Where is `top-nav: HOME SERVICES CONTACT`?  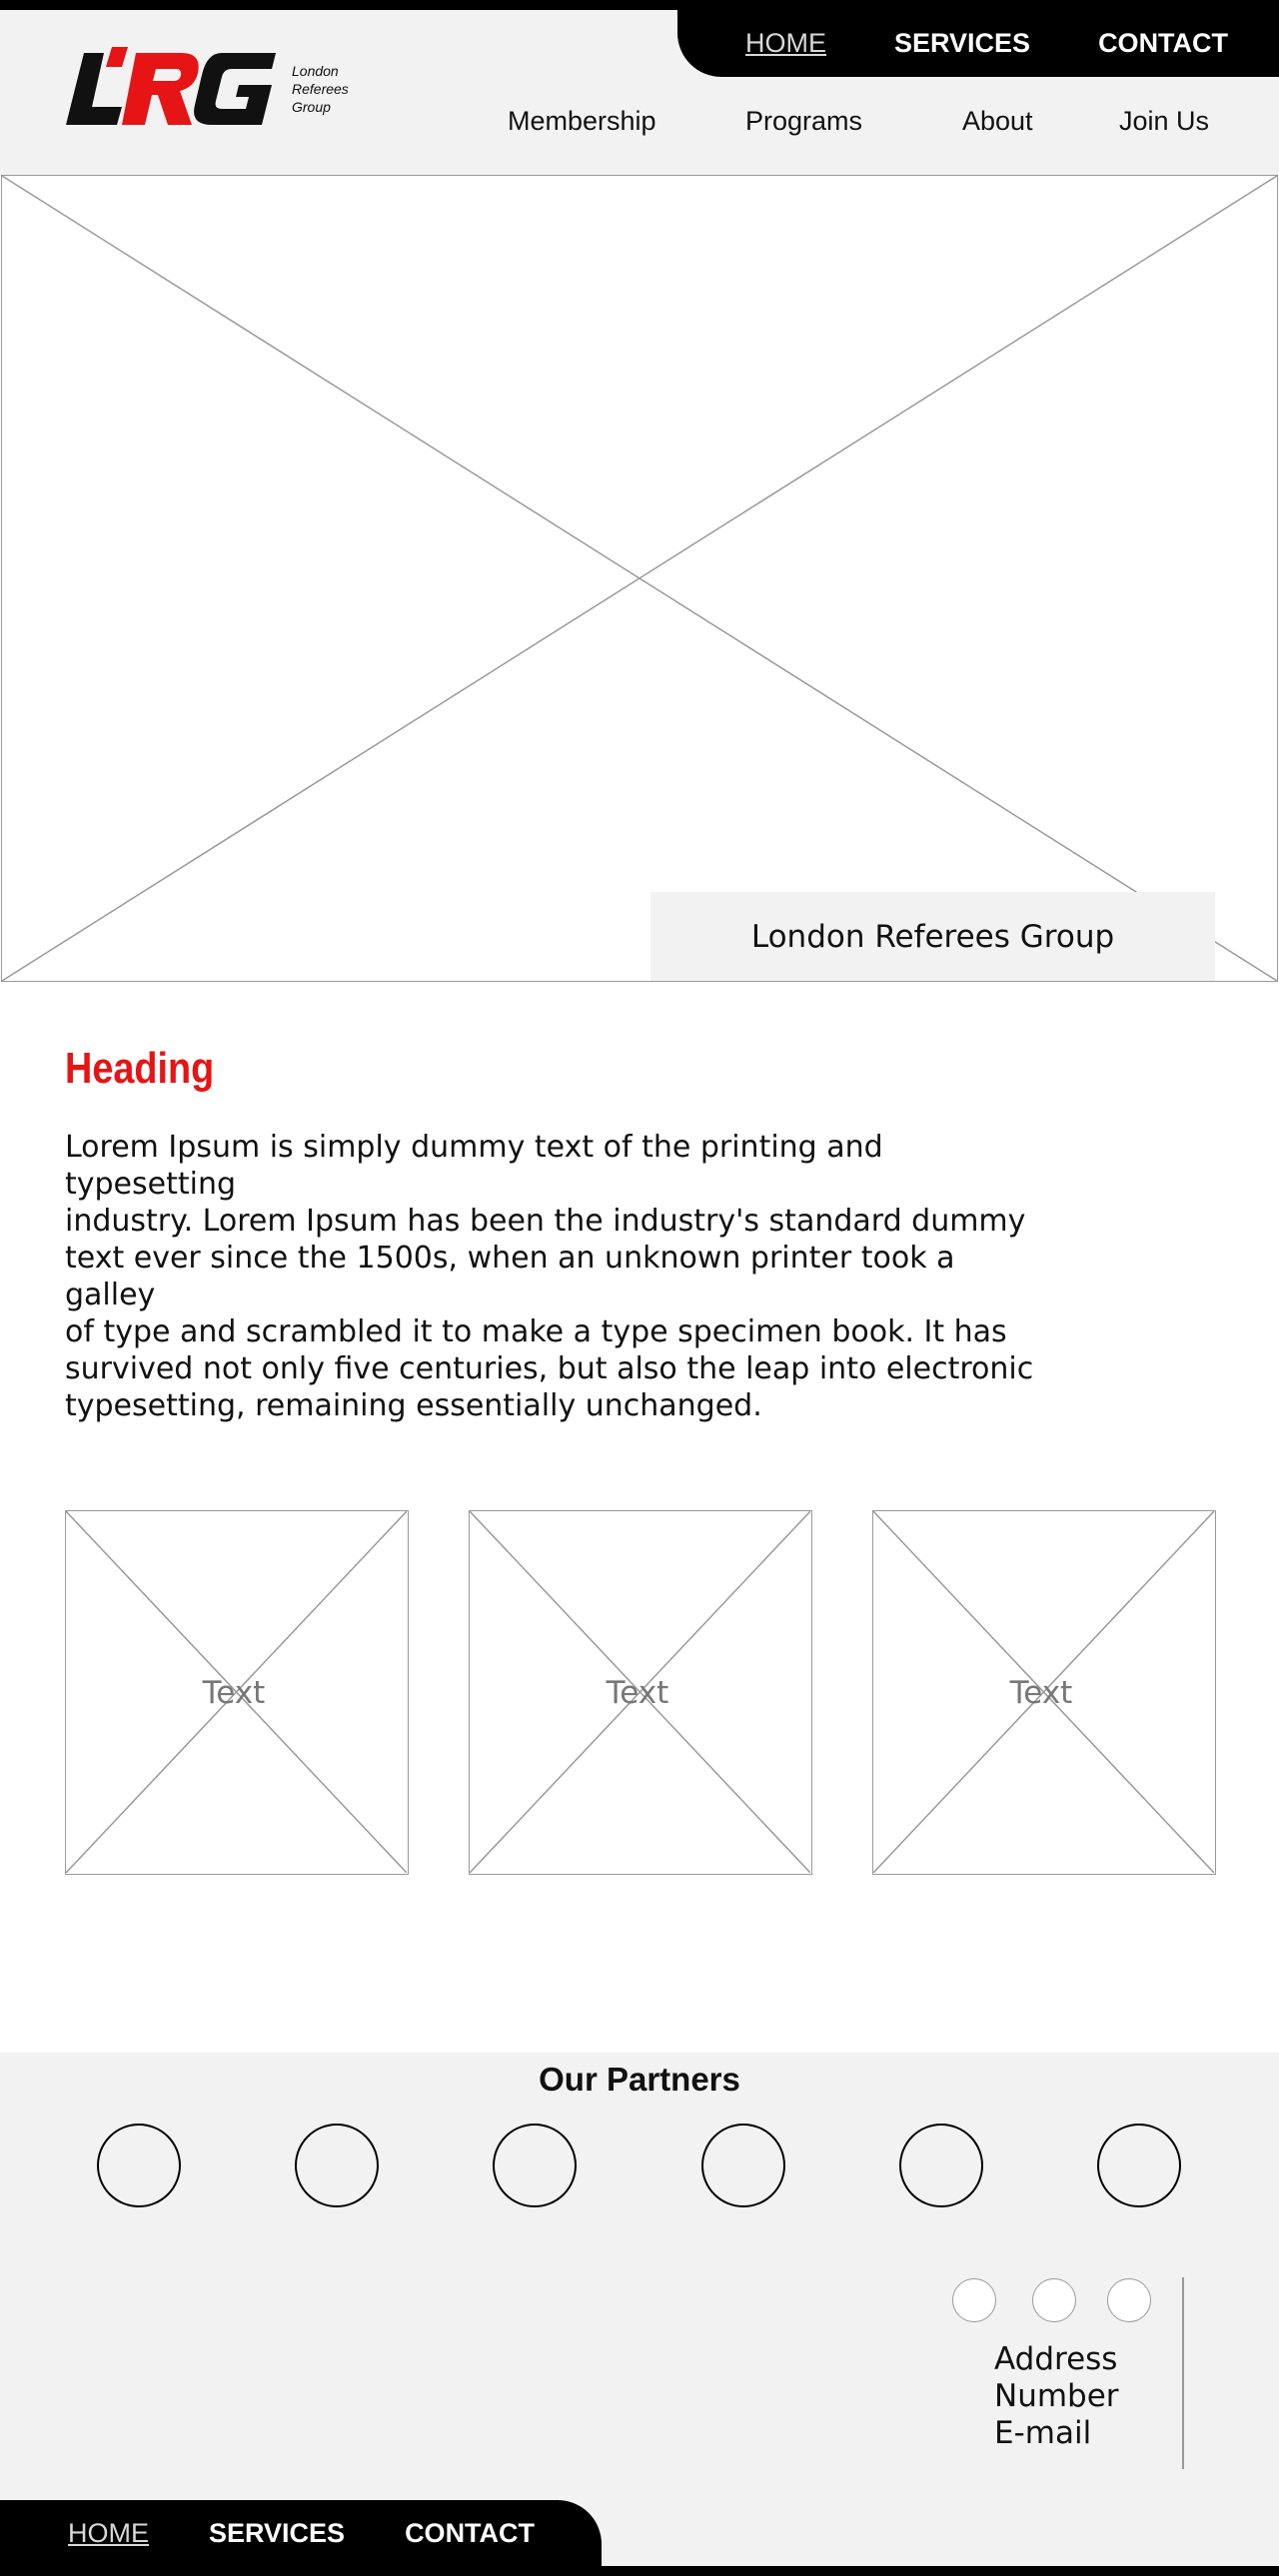 top-nav: HOME SERVICES CONTACT is located at coordinates (978, 44).